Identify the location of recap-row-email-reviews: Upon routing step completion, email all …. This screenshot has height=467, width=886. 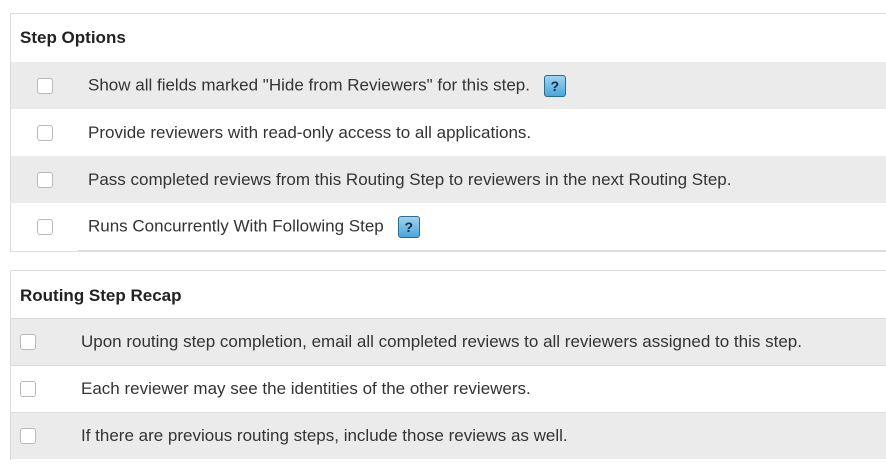
(448, 341).